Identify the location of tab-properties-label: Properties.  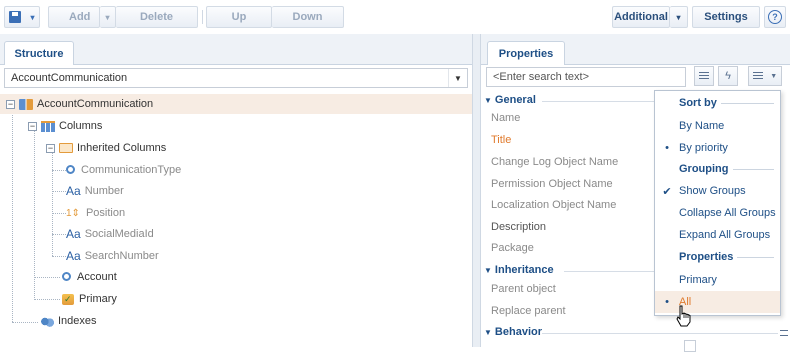
(526, 53).